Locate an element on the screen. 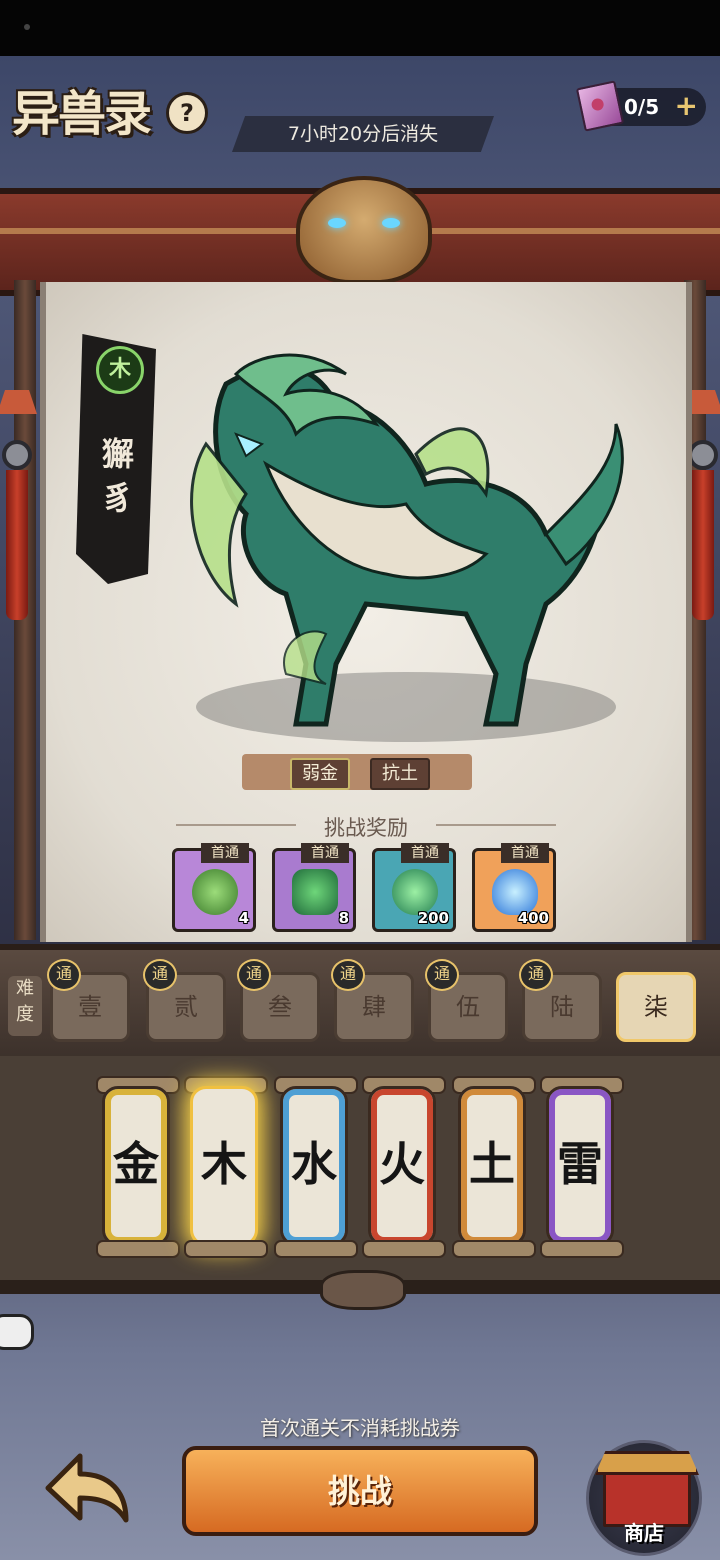 This screenshot has height=1560, width=720. challenge-ticket-counter: 0/5 + is located at coordinates (640, 106).